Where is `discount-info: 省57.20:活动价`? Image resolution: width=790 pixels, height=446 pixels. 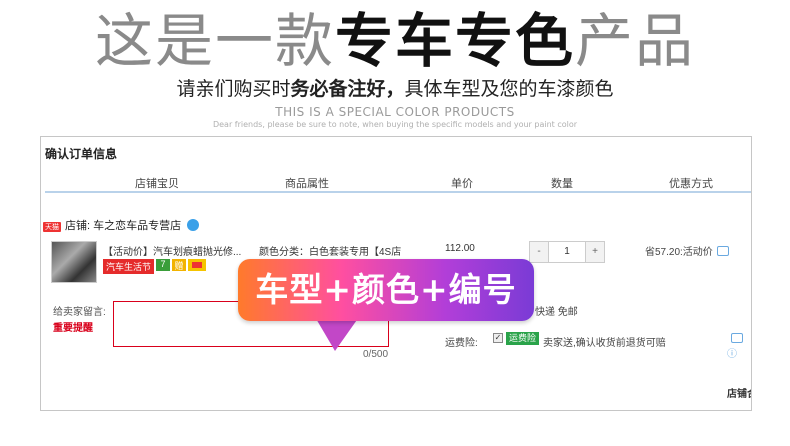 discount-info: 省57.20:活动价 is located at coordinates (687, 250).